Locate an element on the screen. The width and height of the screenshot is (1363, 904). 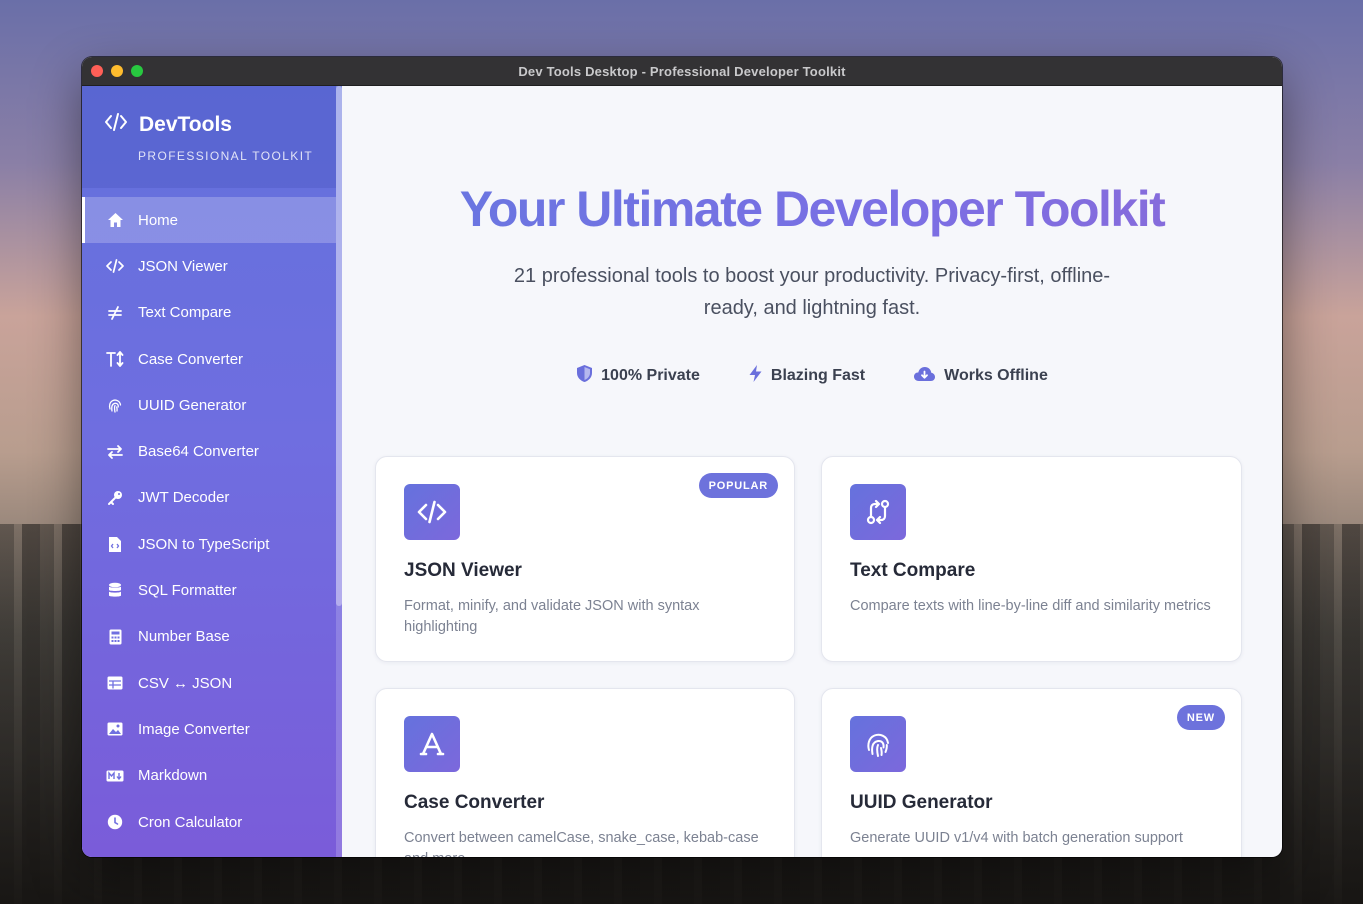
window-controls is located at coordinates (117, 71).